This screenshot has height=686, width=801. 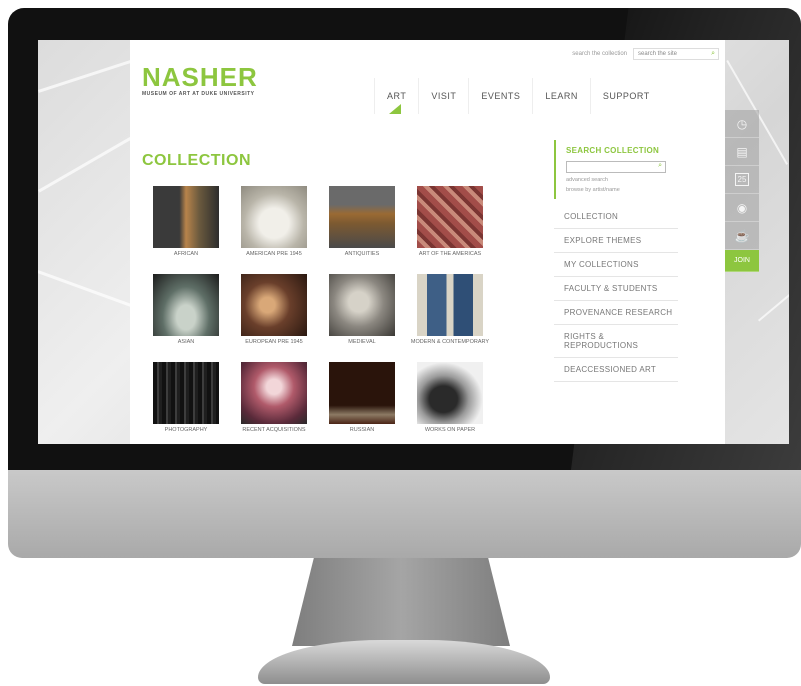 I want to click on tile-medieval: MEDIEVAL, so click(x=362, y=314).